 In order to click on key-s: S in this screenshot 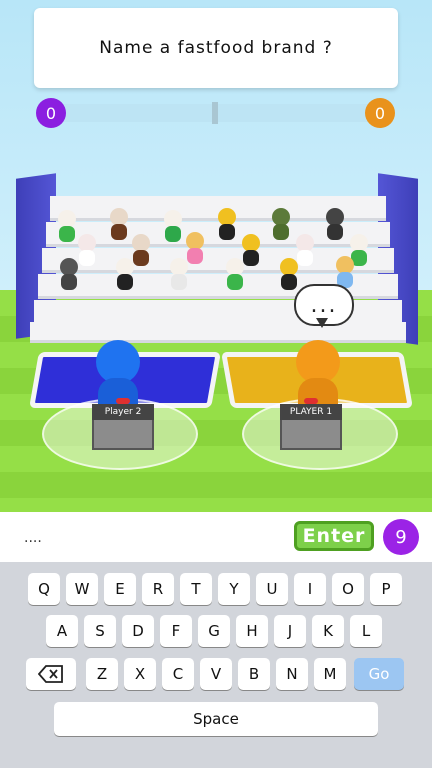, I will do `click(100, 631)`.